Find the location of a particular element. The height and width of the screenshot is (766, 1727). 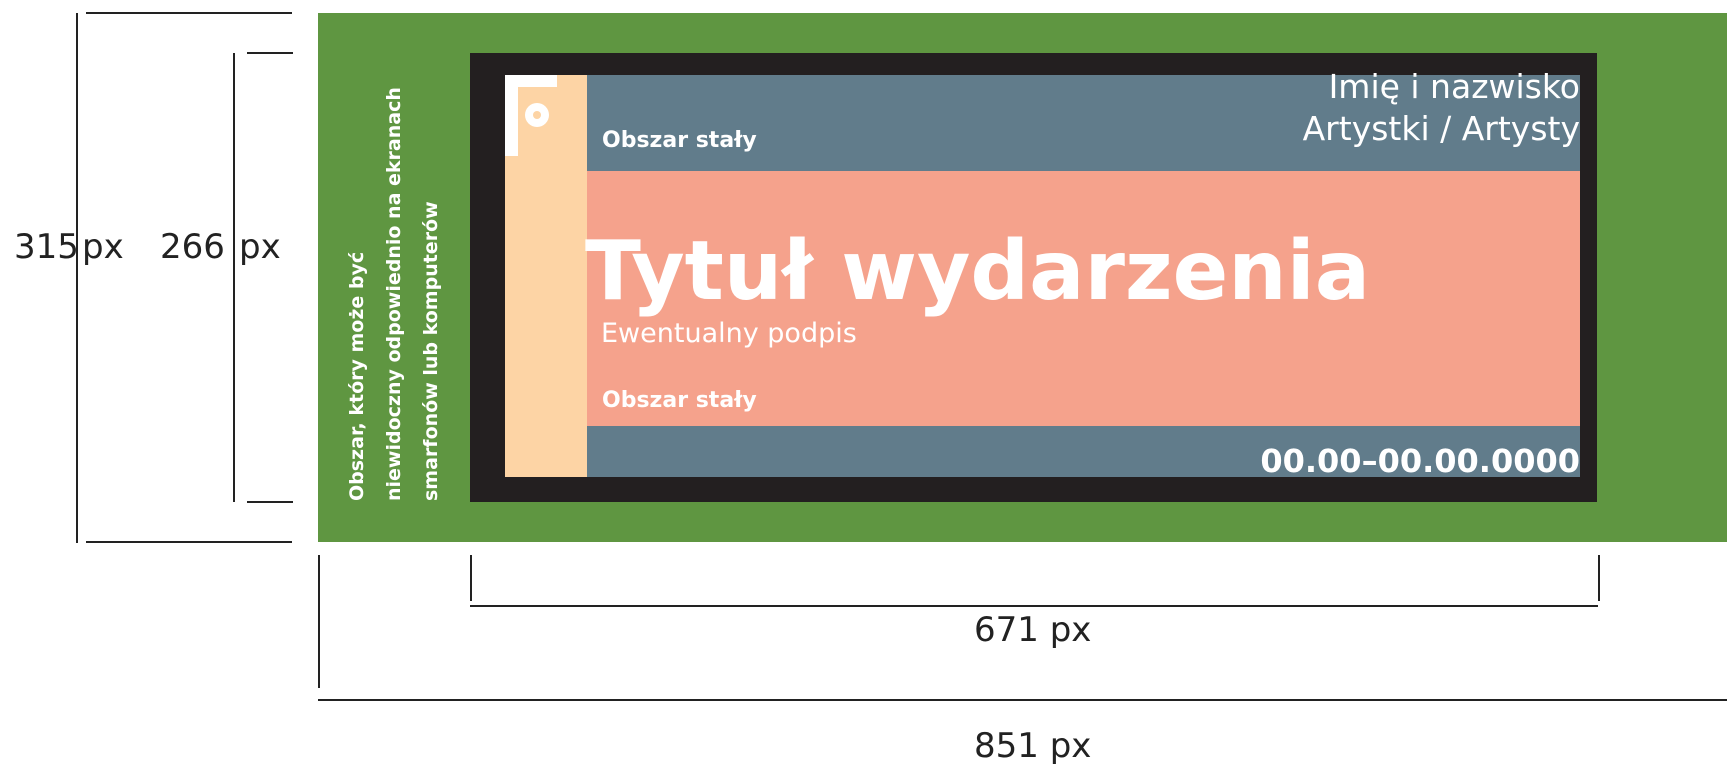

inner-height-value: 266 is located at coordinates (192, 247).